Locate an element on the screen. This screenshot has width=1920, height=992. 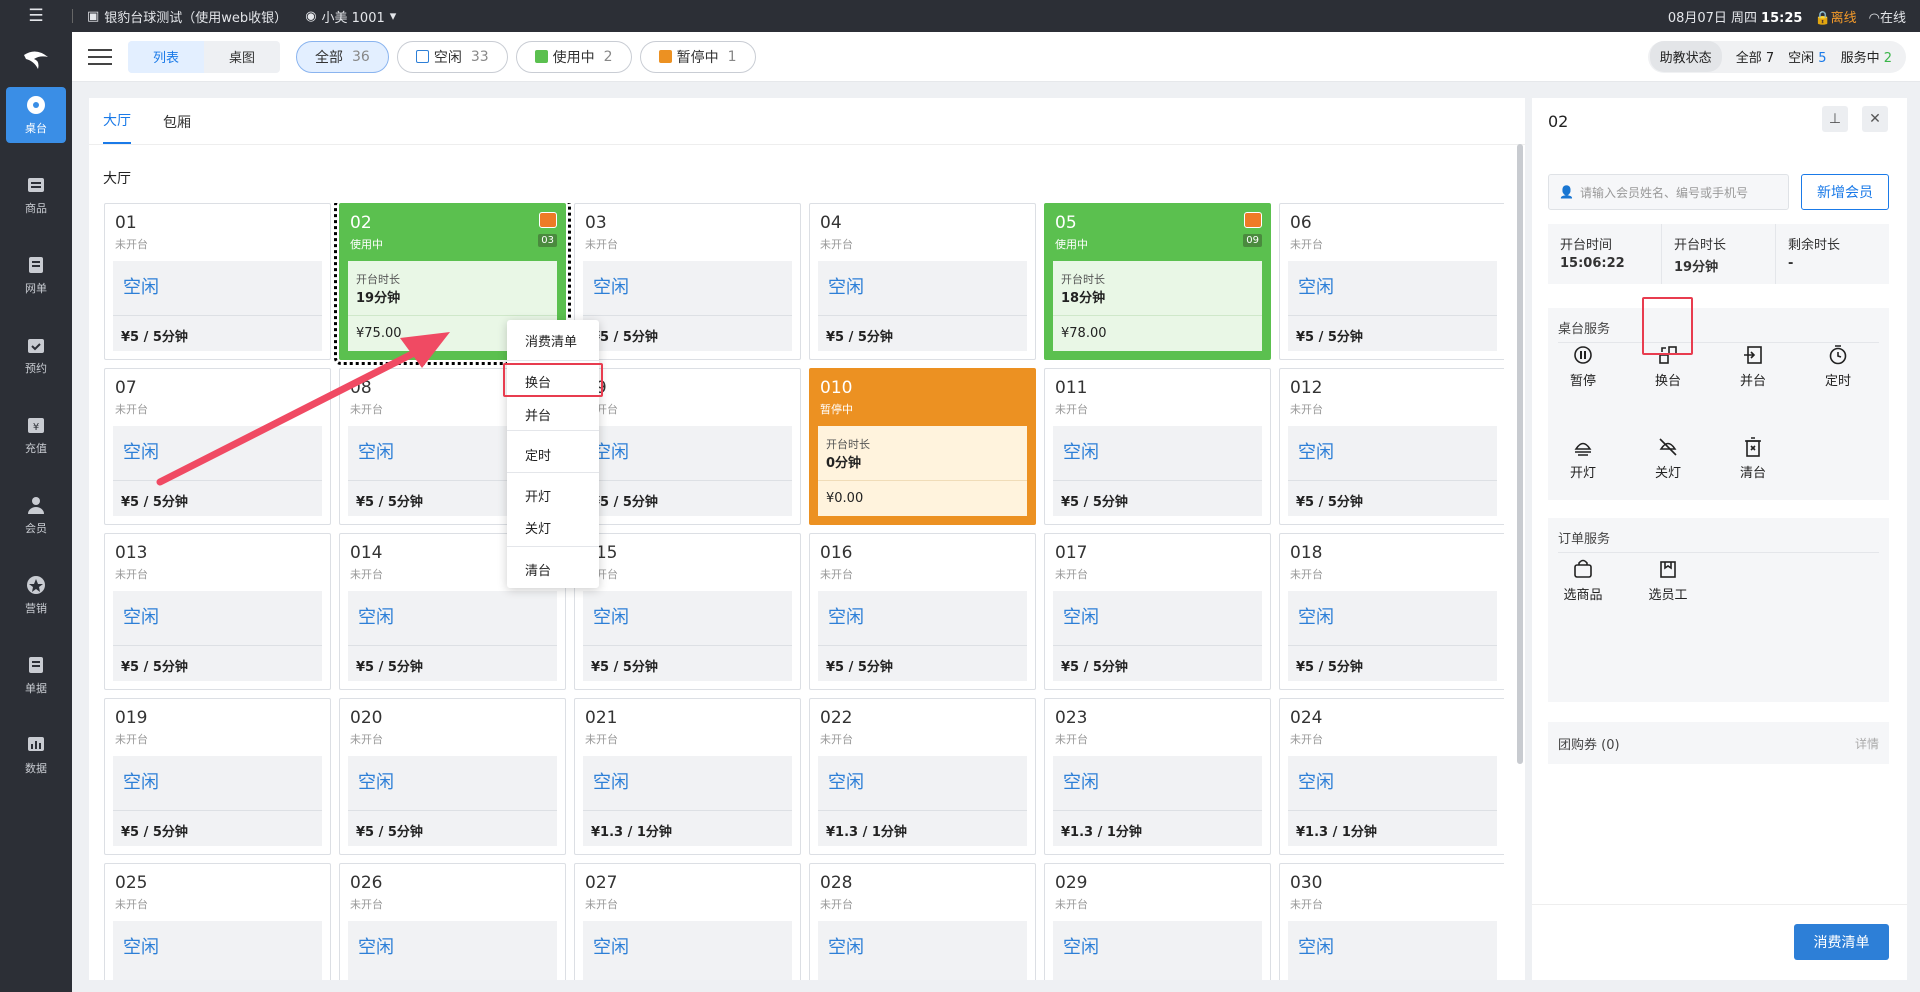
table-card: 010 暂停中 开台时长 0分钟 ¥0.00 is located at coordinates (922, 446).